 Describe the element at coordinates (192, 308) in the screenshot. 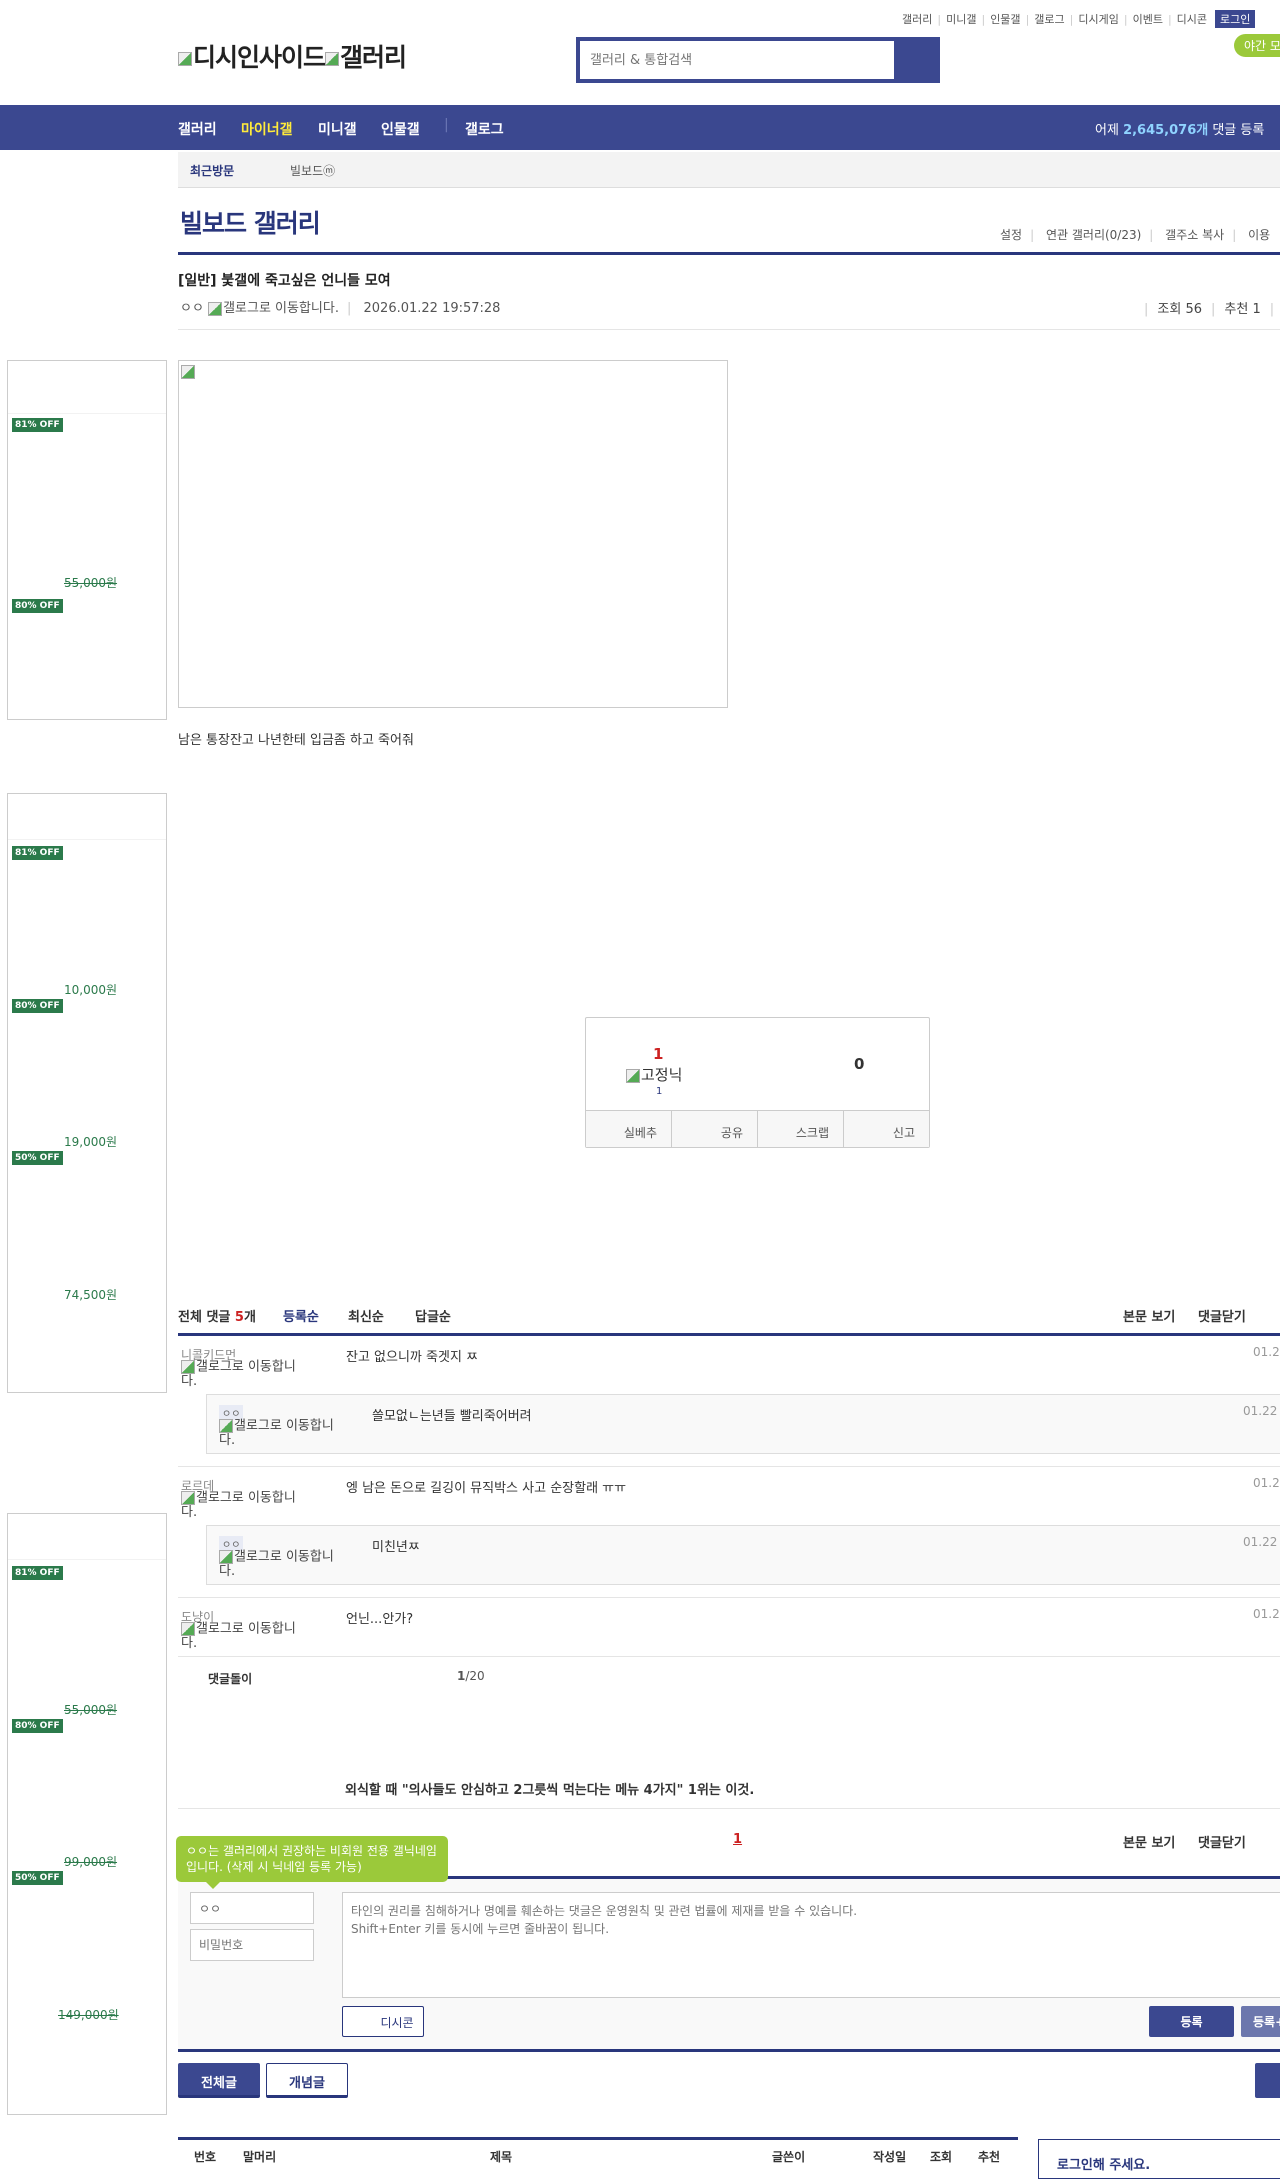

I see `post-author: ㅇㅇ` at that location.